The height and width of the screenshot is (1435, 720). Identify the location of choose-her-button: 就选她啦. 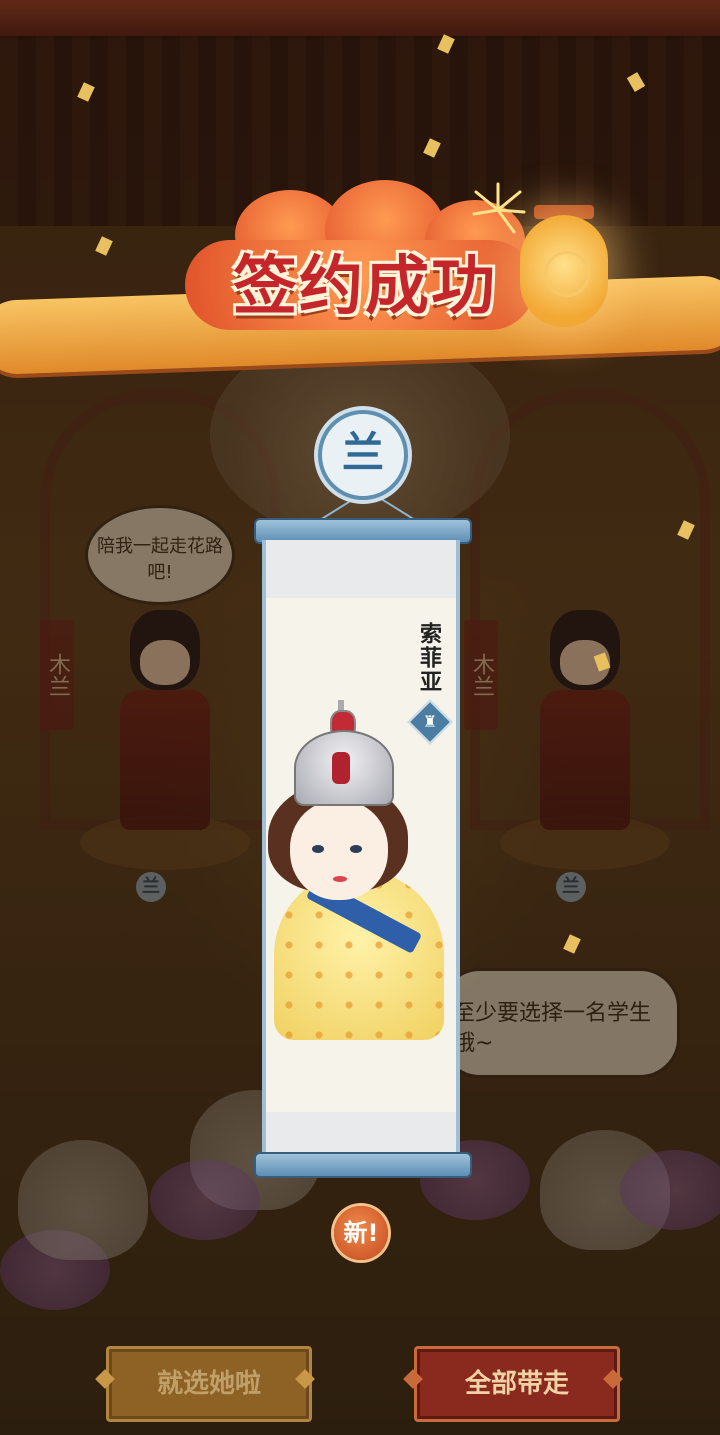
(209, 1384).